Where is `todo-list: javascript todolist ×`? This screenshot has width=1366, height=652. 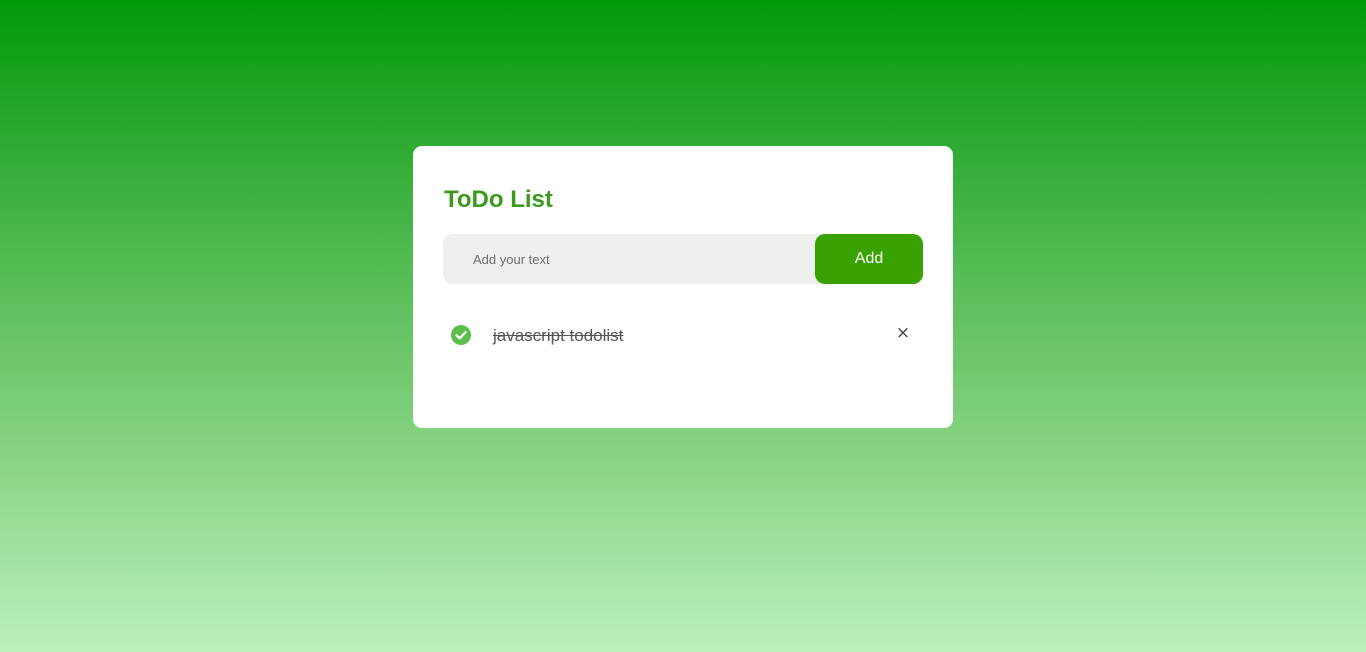 todo-list: javascript todolist × is located at coordinates (683, 335).